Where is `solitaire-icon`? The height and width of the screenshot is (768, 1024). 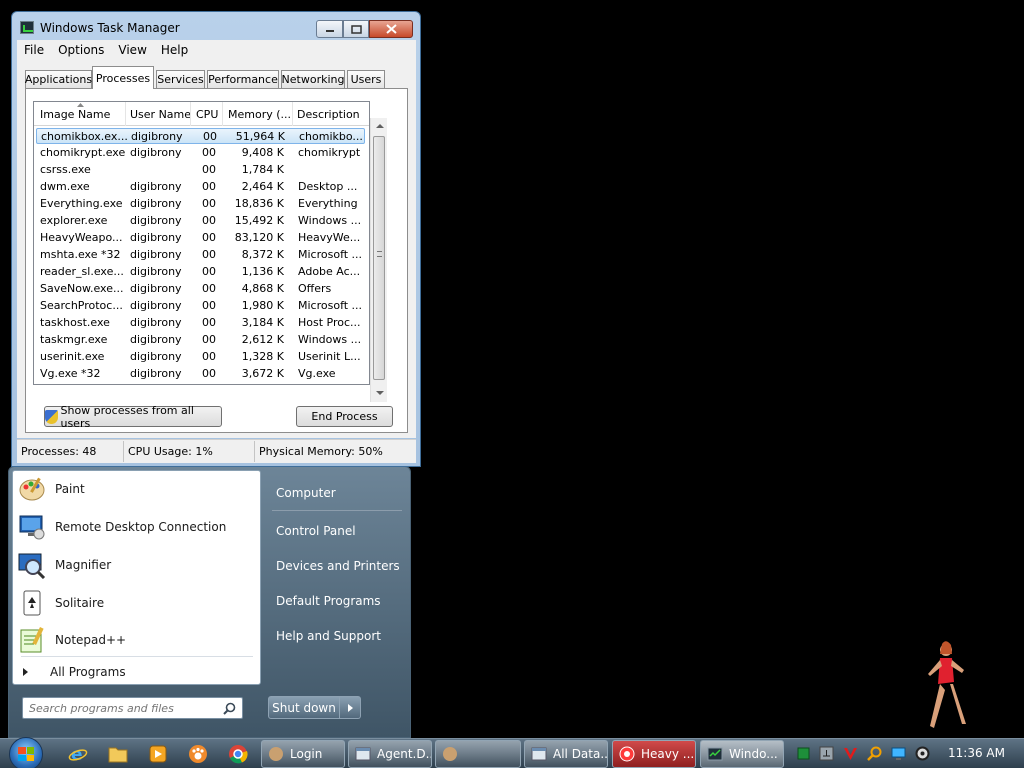 solitaire-icon is located at coordinates (32, 603).